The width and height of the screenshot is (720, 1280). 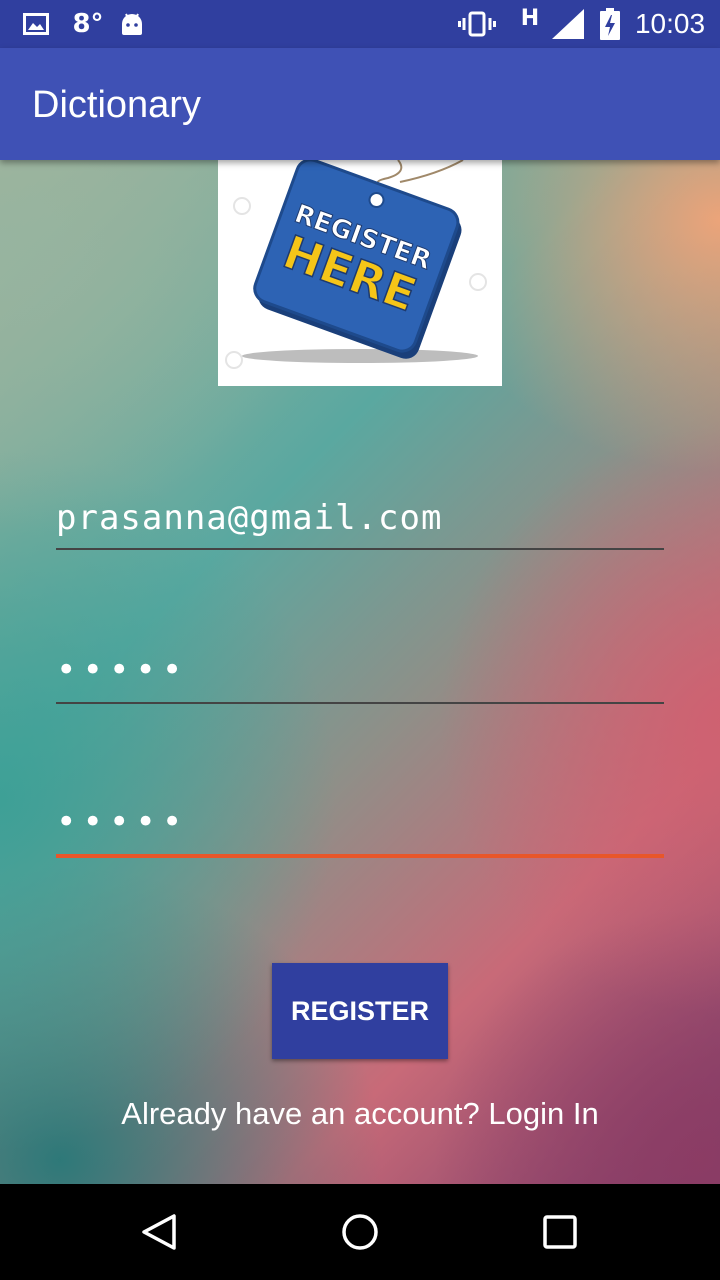 I want to click on status-bar: 8° H 10:03, so click(x=360, y=24).